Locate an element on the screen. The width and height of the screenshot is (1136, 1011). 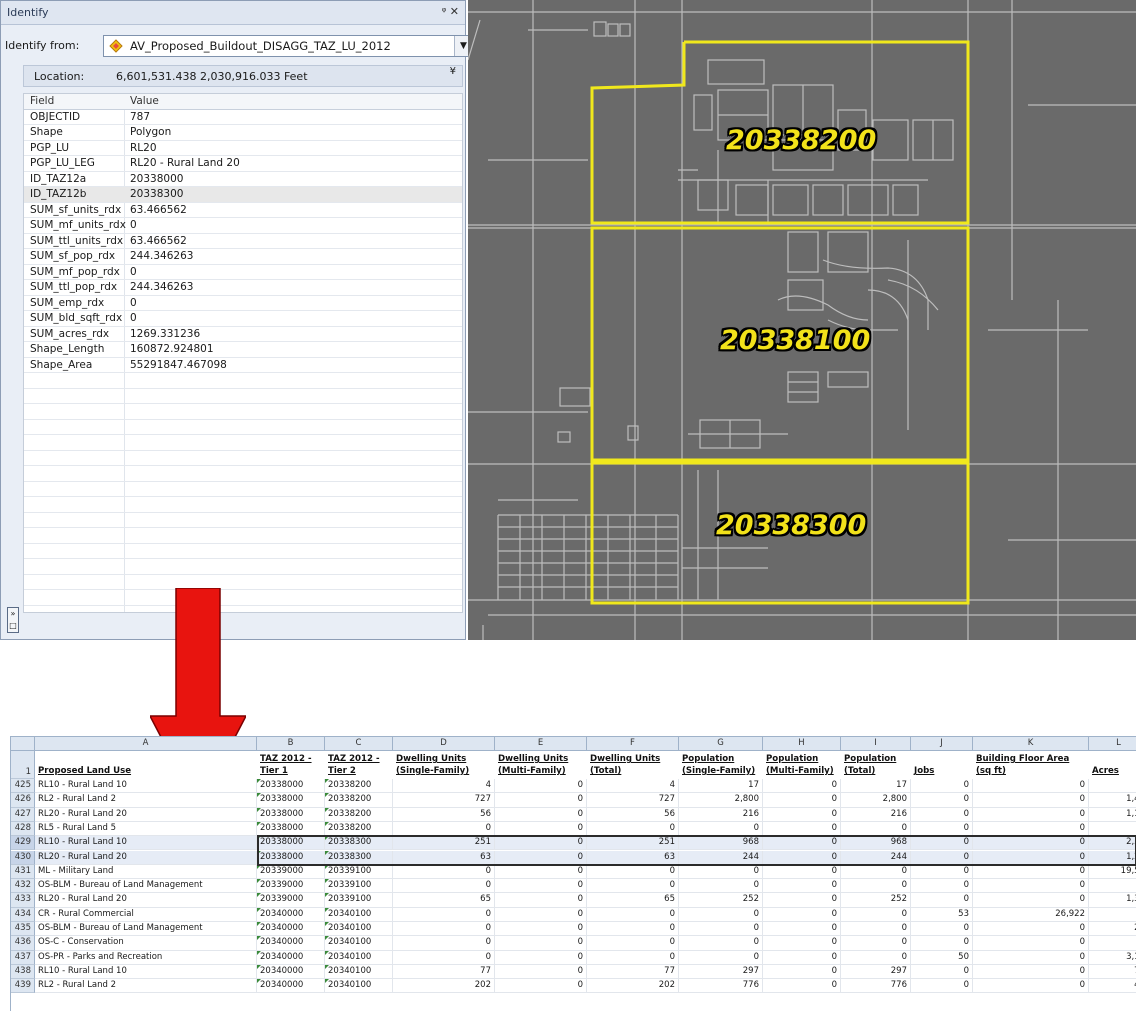
attribute-row: ID_TAZ12a 20338000 is located at coordinates (243, 179).